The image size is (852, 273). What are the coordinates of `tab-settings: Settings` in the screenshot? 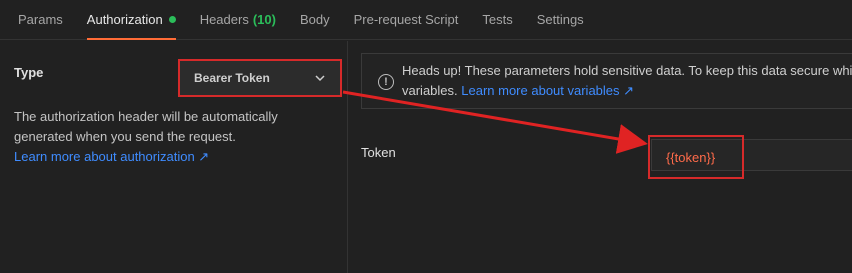 It's located at (560, 20).